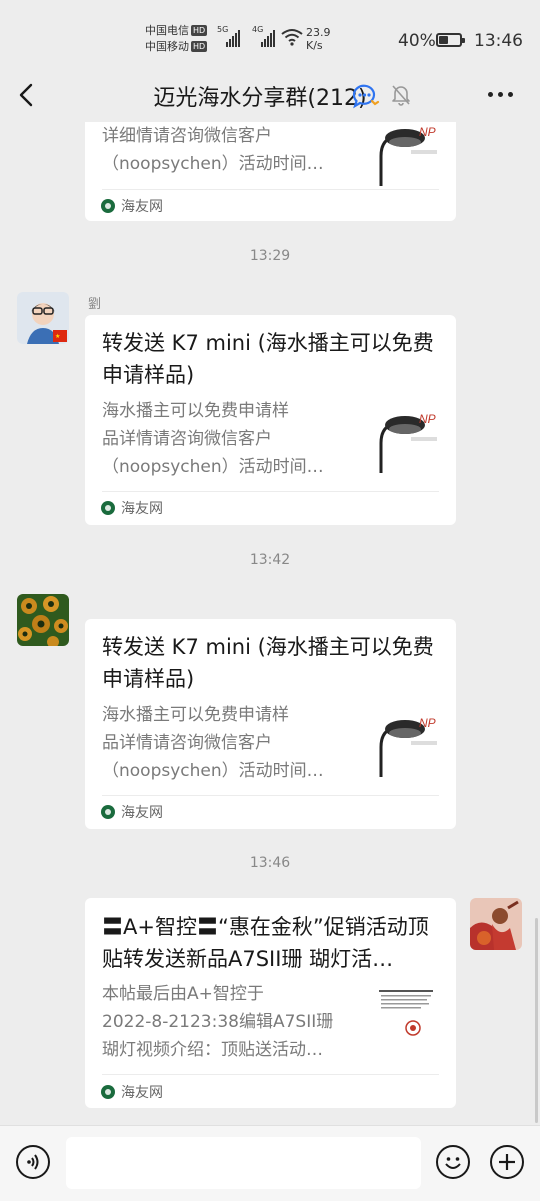 The width and height of the screenshot is (540, 1201). What do you see at coordinates (167, 30) in the screenshot?
I see `carrier-1: 中国电信` at bounding box center [167, 30].